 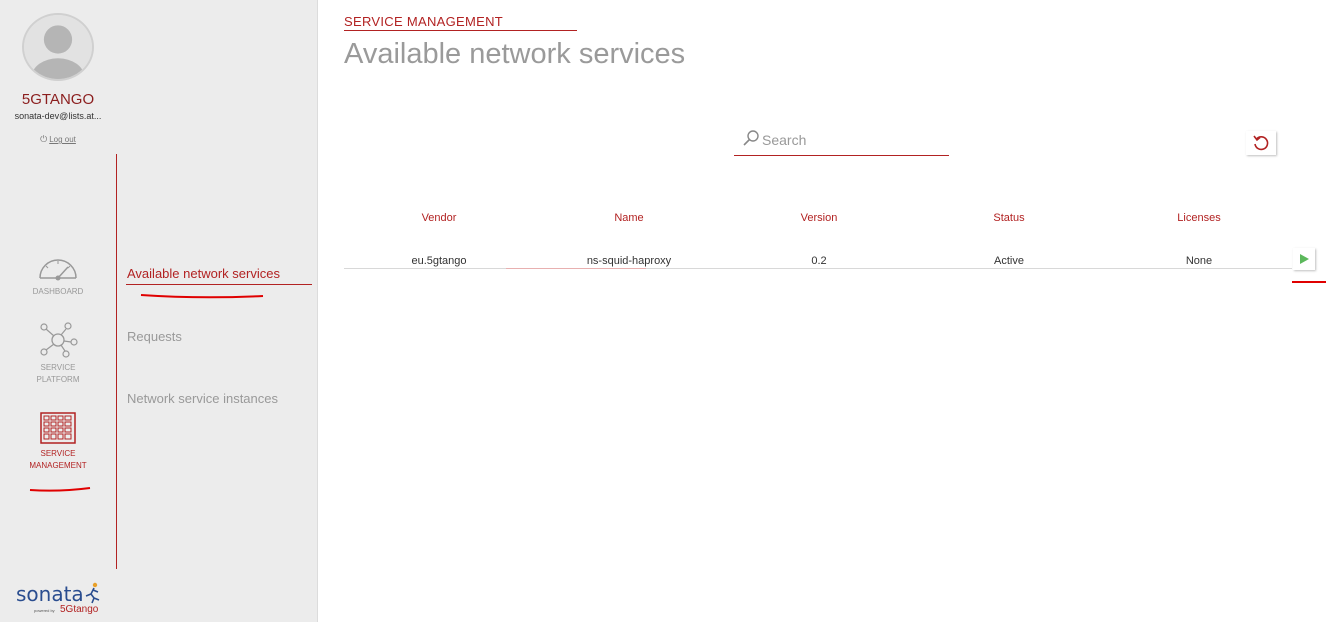 I want to click on user-silhouette-icon, so click(x=58, y=47).